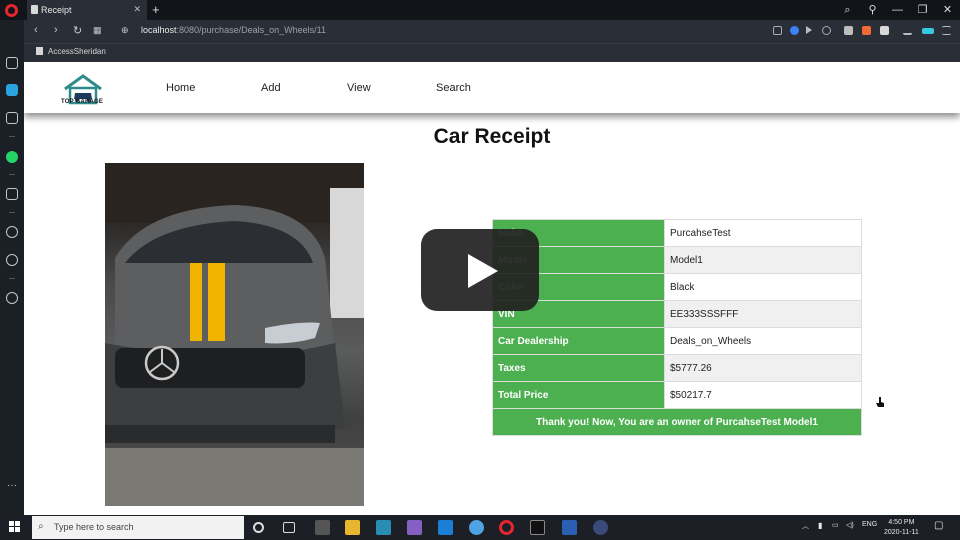 Image resolution: width=960 pixels, height=540 pixels. Describe the element at coordinates (947, 10) in the screenshot. I see `close-window-icon: ✕` at that location.